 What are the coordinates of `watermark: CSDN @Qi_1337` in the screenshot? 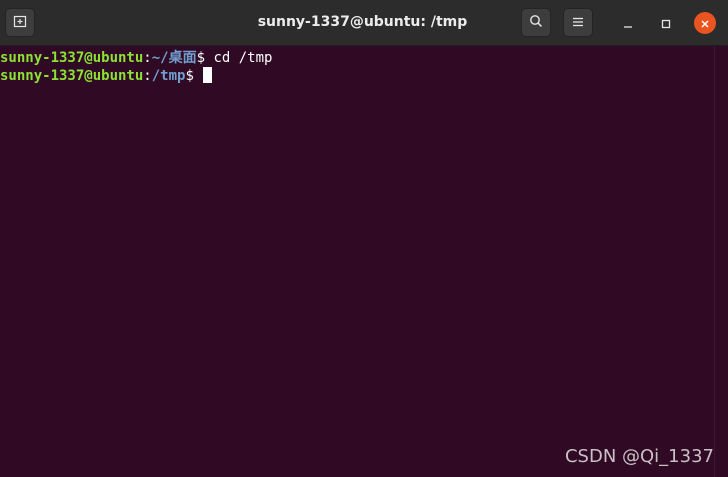 It's located at (639, 456).